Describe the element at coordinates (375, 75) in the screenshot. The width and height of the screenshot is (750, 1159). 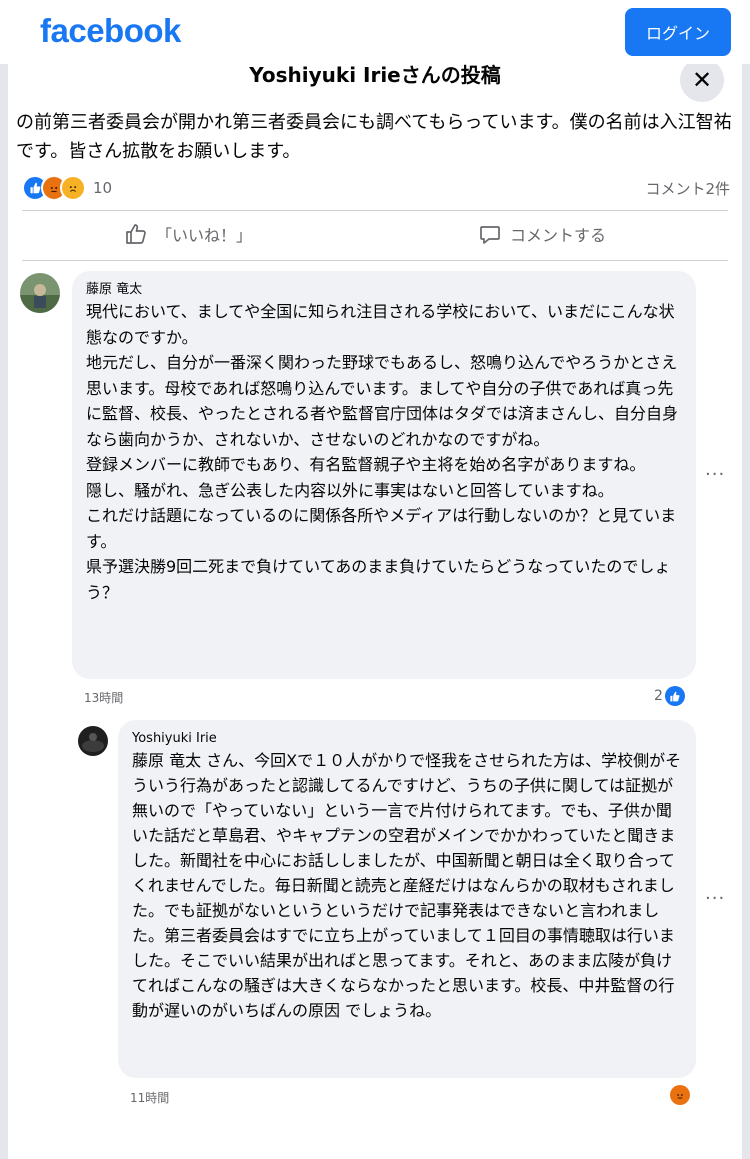
I see `modal-title: Yoshiyuki Irieさんの投稿` at that location.